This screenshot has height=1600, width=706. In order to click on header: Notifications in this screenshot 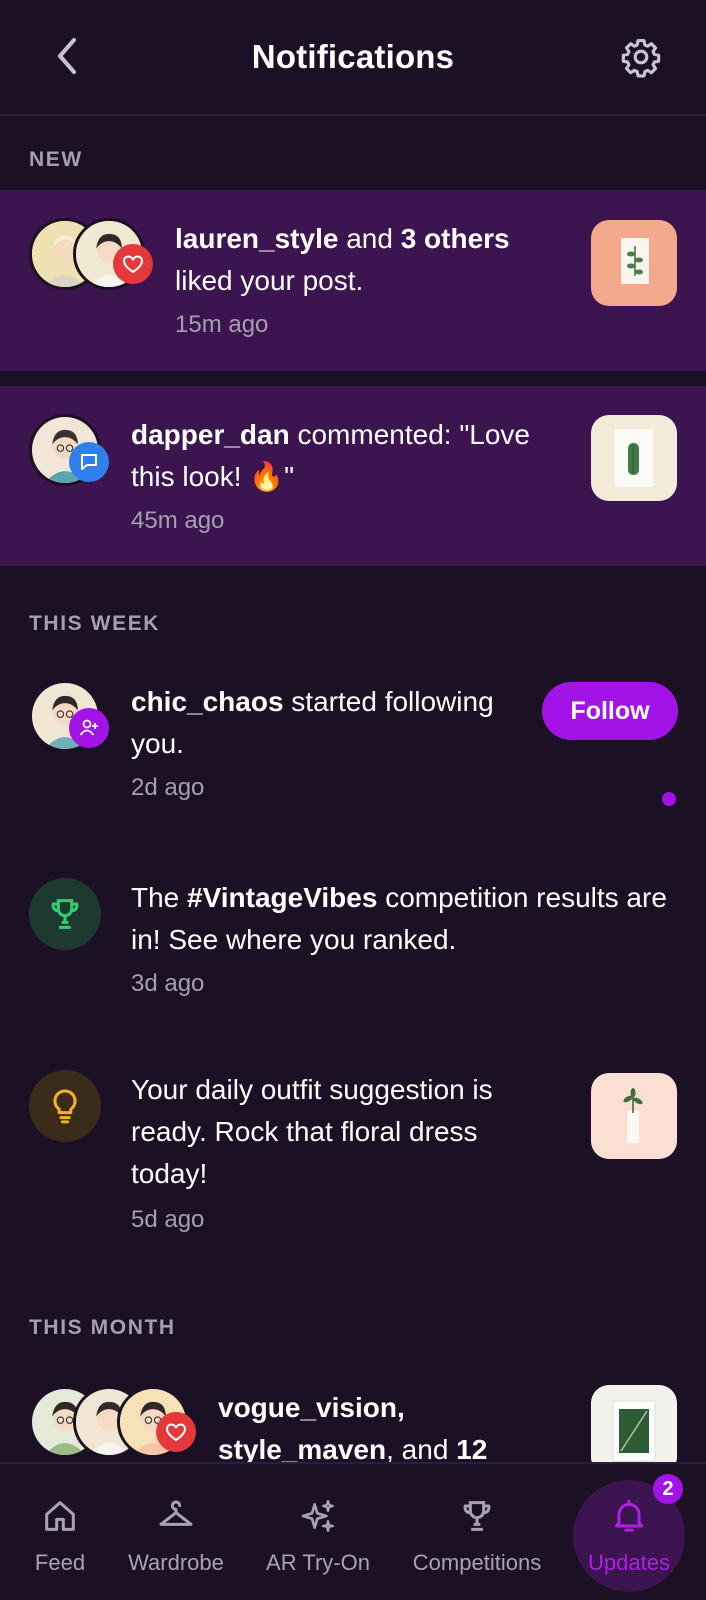, I will do `click(353, 58)`.